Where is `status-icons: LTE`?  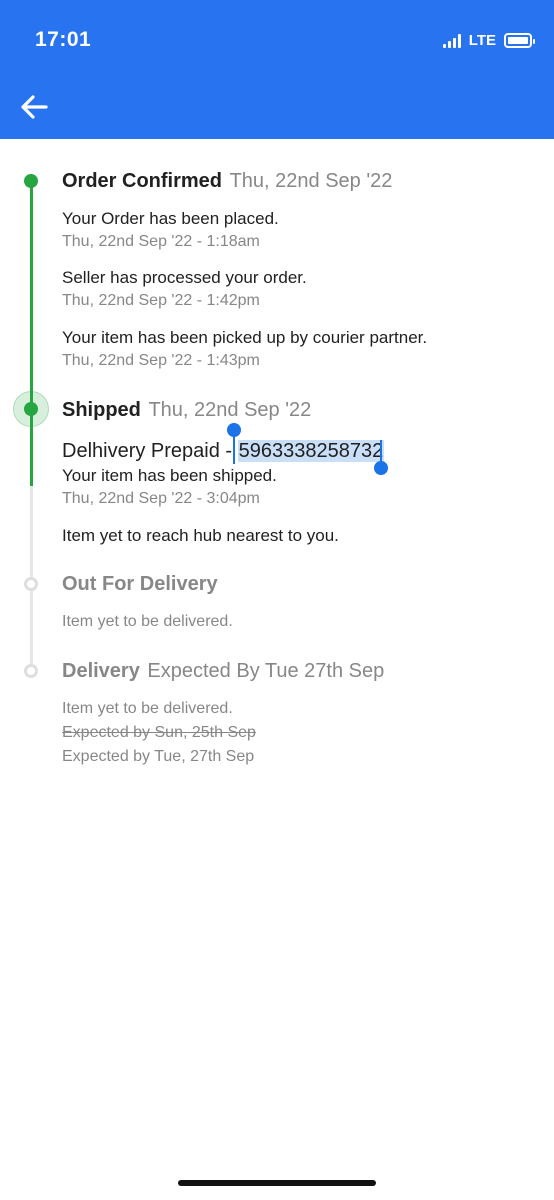 status-icons: LTE is located at coordinates (488, 40).